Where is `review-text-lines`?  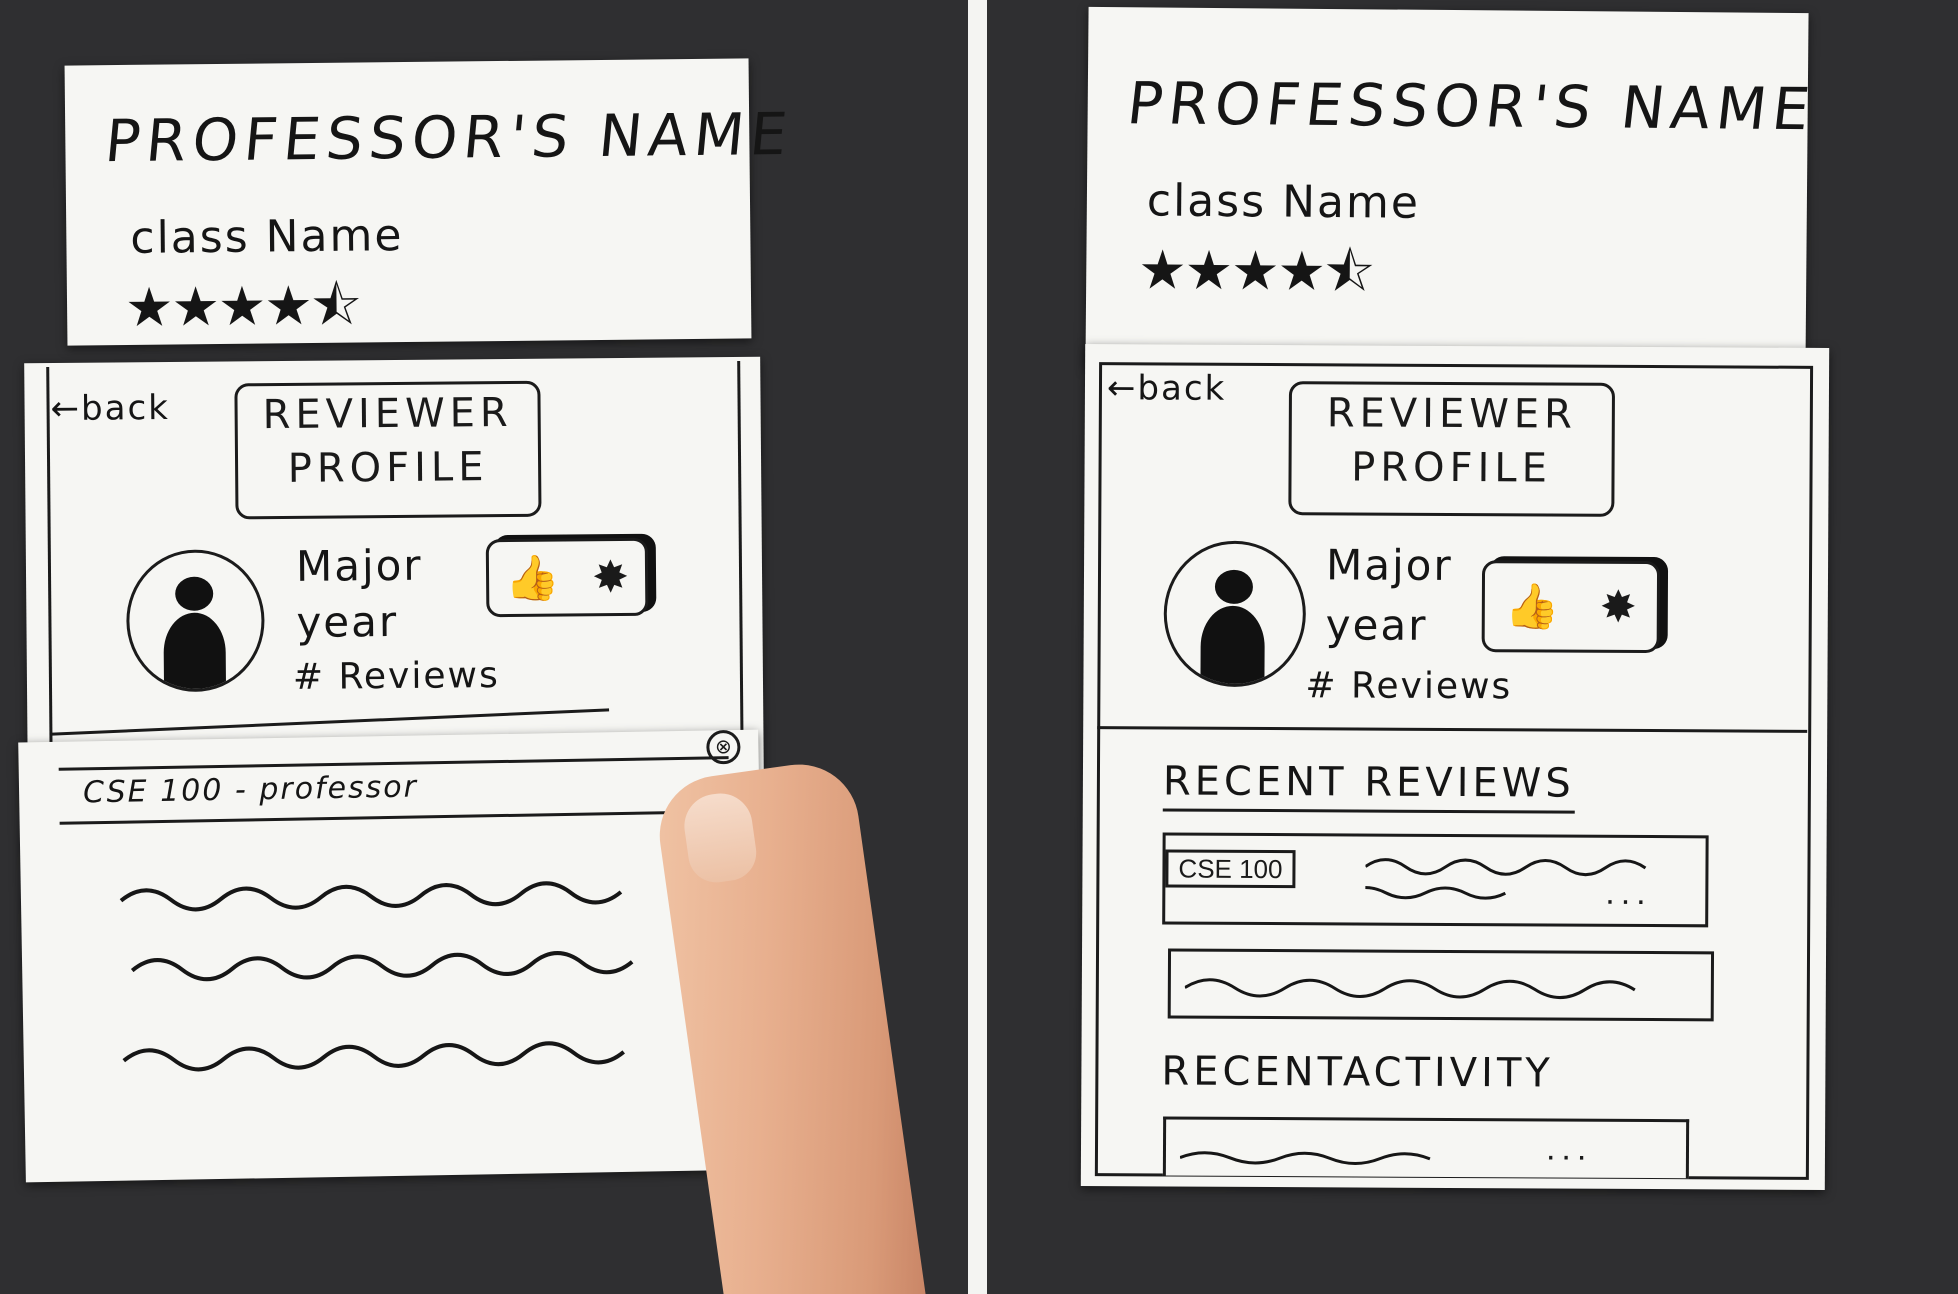 review-text-lines is located at coordinates (376, 976).